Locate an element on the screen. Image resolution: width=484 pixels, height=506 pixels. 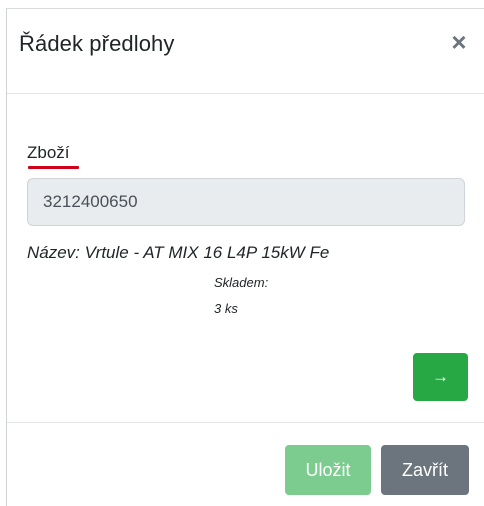
save-button: Uložit is located at coordinates (328, 470).